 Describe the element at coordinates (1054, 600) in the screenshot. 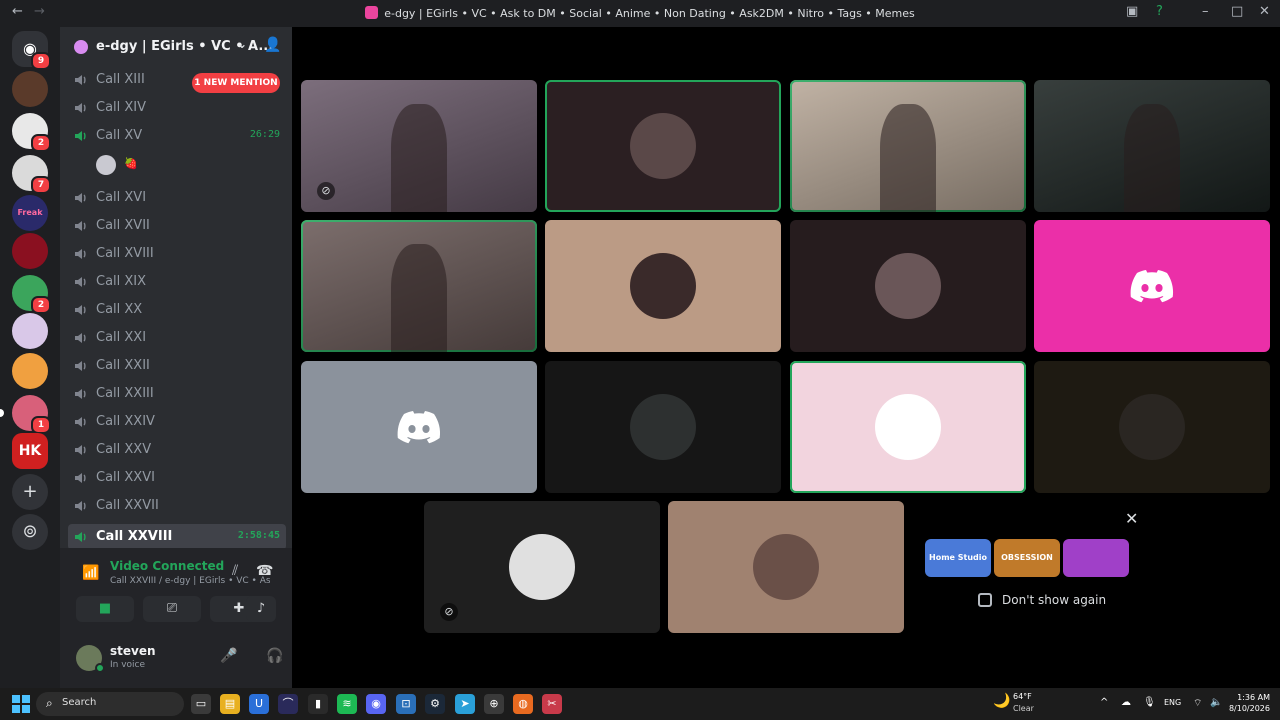

I see `dont-show-label: Don't show again` at that location.